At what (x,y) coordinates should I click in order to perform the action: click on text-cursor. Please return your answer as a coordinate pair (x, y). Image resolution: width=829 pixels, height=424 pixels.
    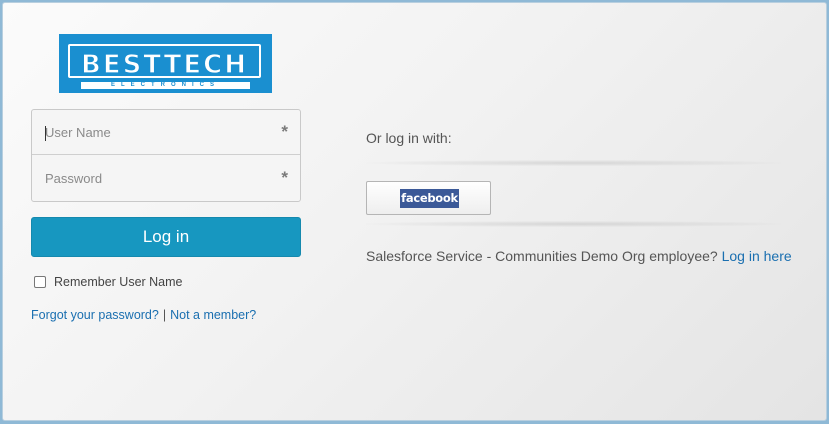
    Looking at the image, I should click on (45, 133).